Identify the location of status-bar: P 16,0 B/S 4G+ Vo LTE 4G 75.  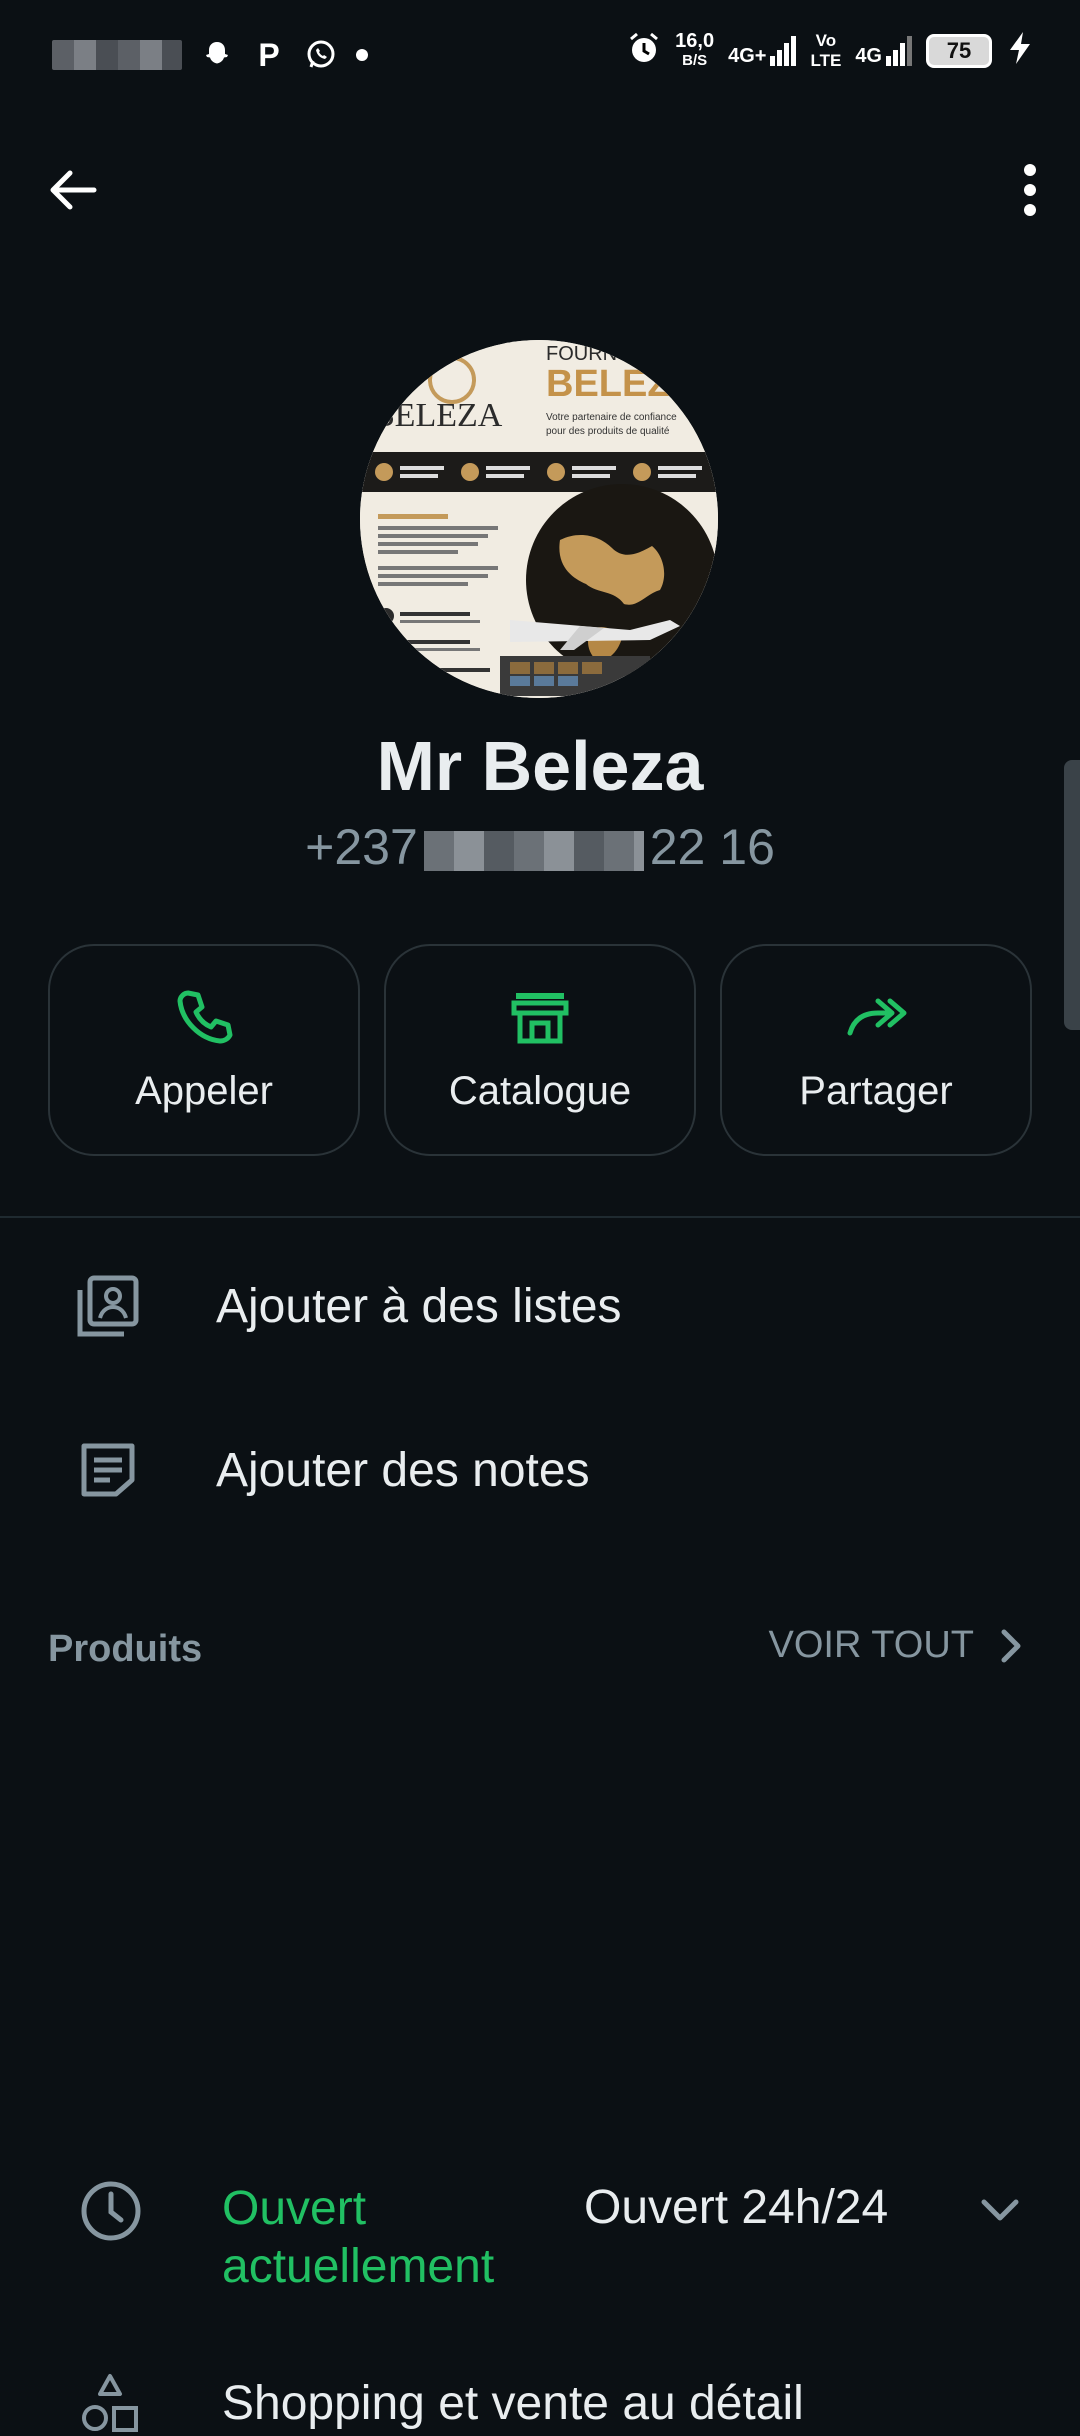
(540, 55).